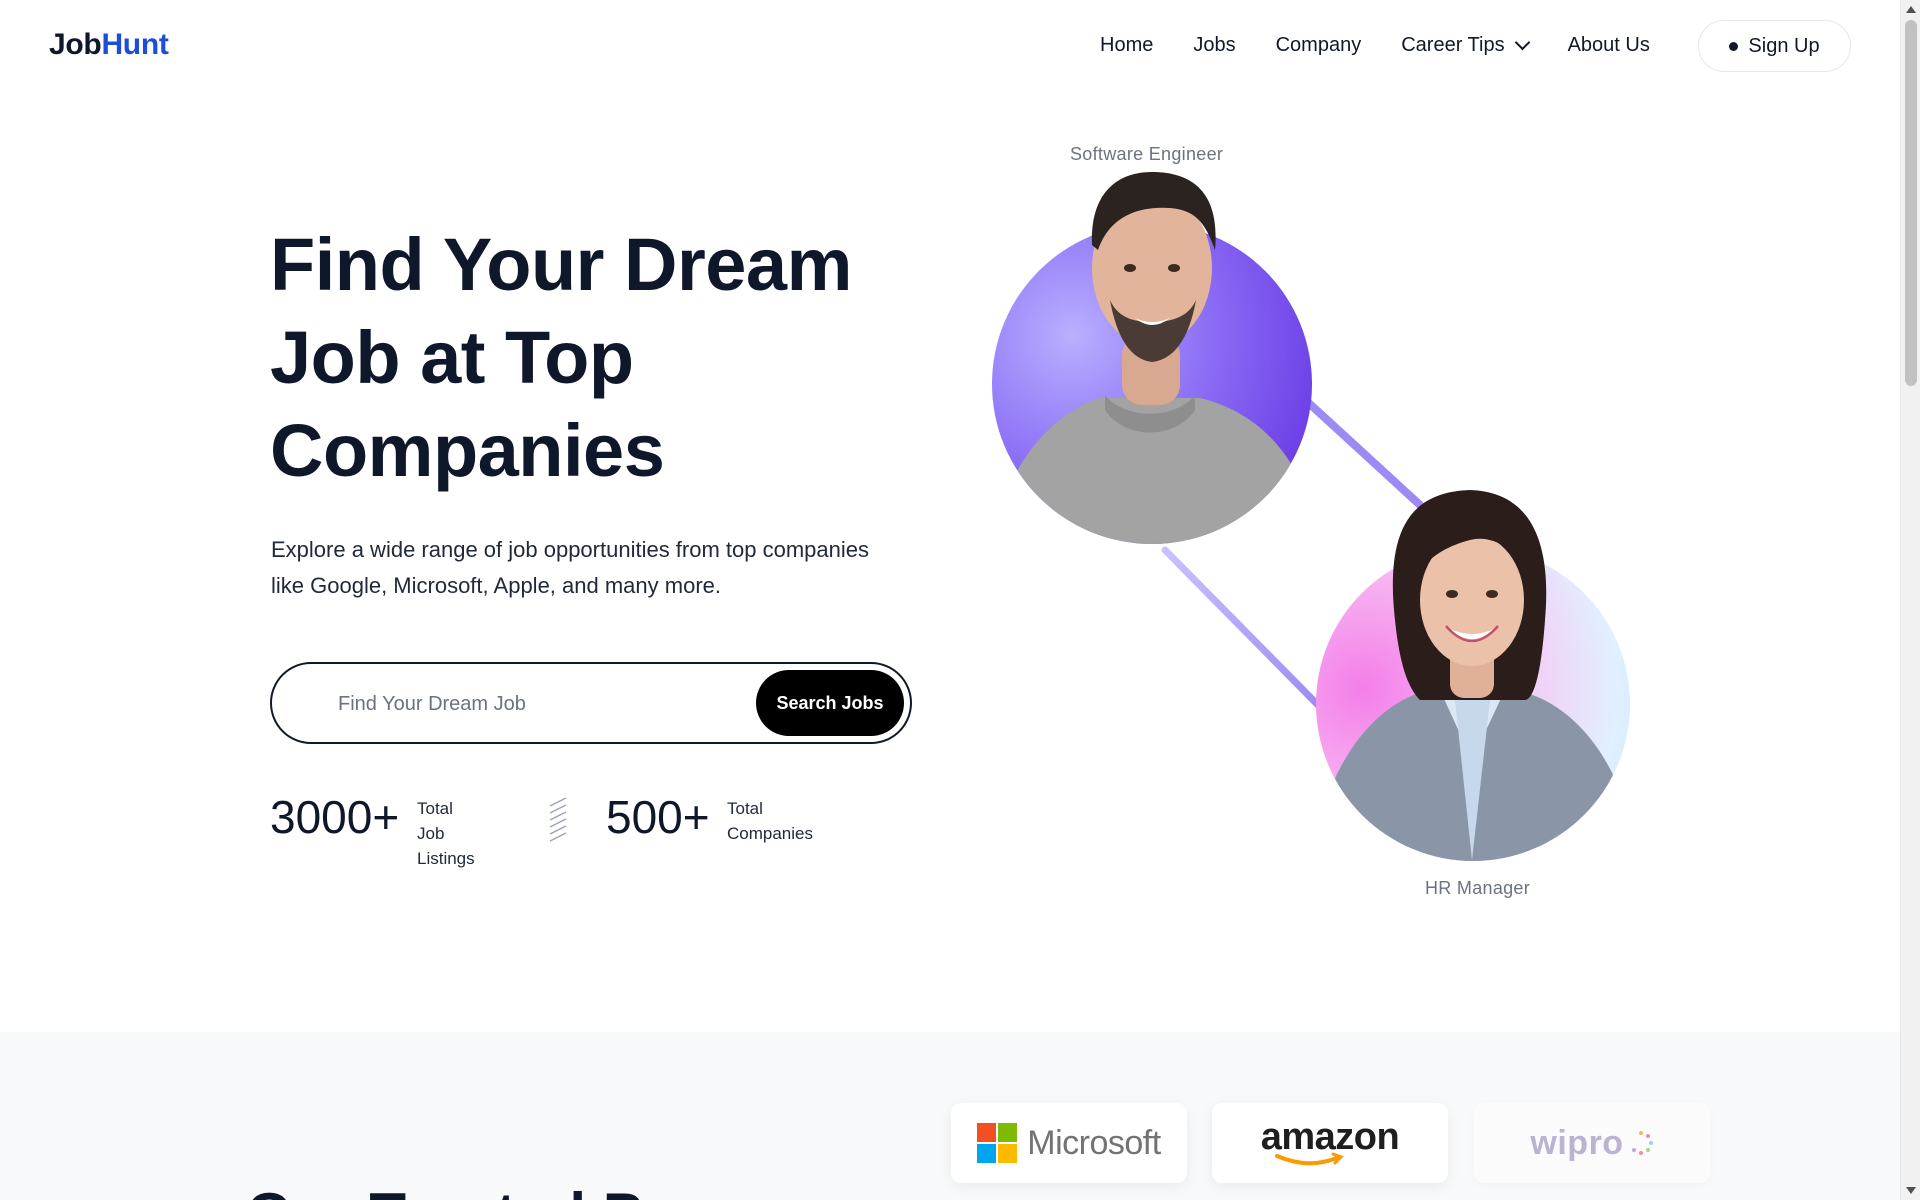 The image size is (1920, 1200). What do you see at coordinates (1094, 1142) in the screenshot?
I see `company-name-microsoft: Microsoft` at bounding box center [1094, 1142].